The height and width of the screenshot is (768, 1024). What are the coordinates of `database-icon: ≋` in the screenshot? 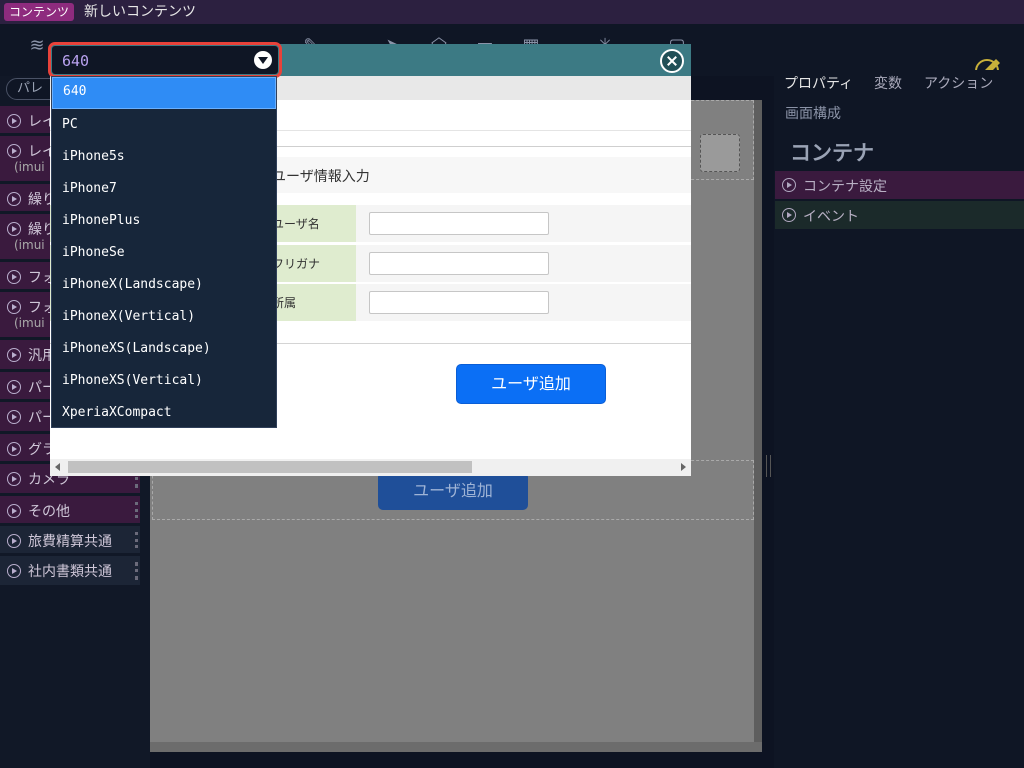 It's located at (37, 46).